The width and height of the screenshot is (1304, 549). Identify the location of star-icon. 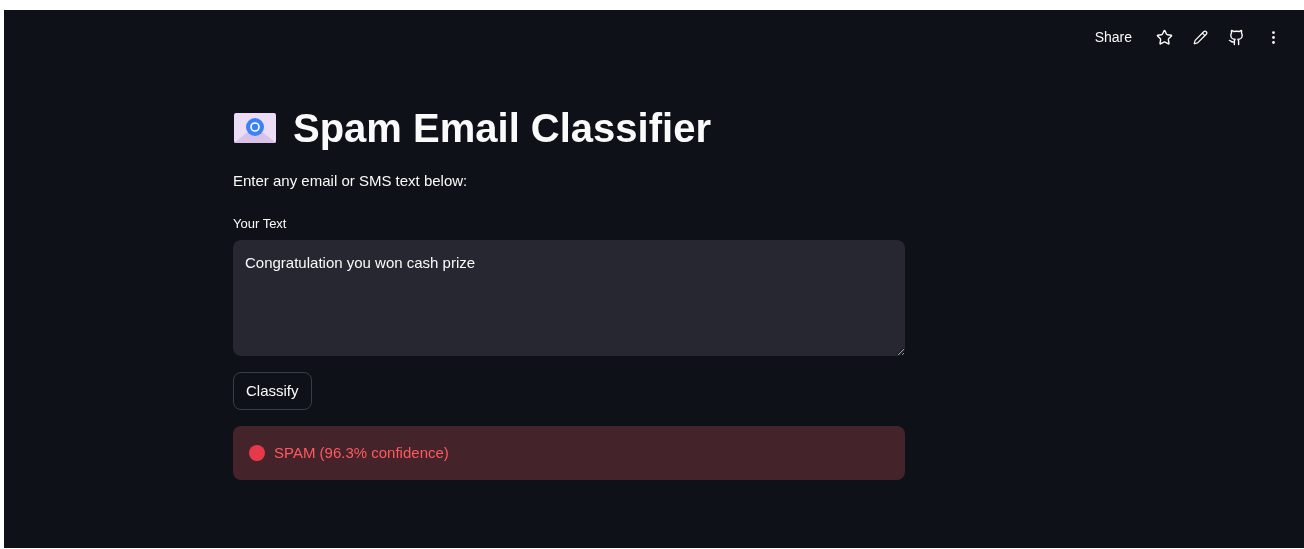
(1164, 37).